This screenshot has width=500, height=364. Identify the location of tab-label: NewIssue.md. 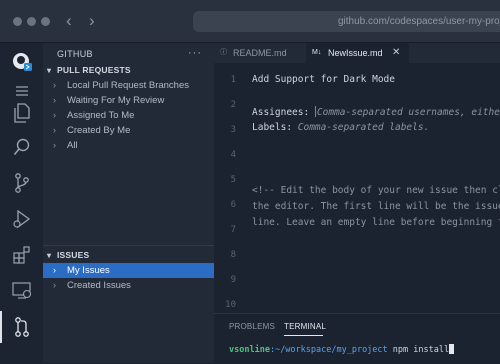
(355, 53).